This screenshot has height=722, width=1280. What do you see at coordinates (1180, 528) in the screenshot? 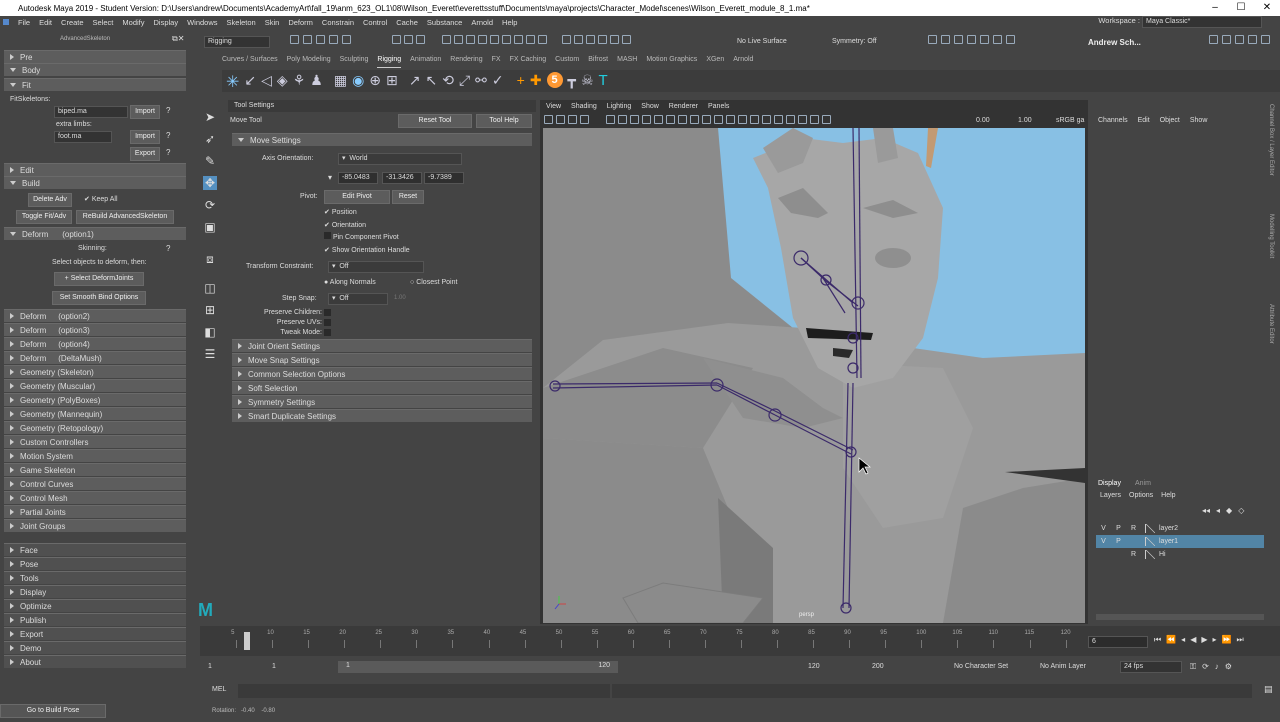
I see `layer-row: V P Rlayer2` at bounding box center [1180, 528].